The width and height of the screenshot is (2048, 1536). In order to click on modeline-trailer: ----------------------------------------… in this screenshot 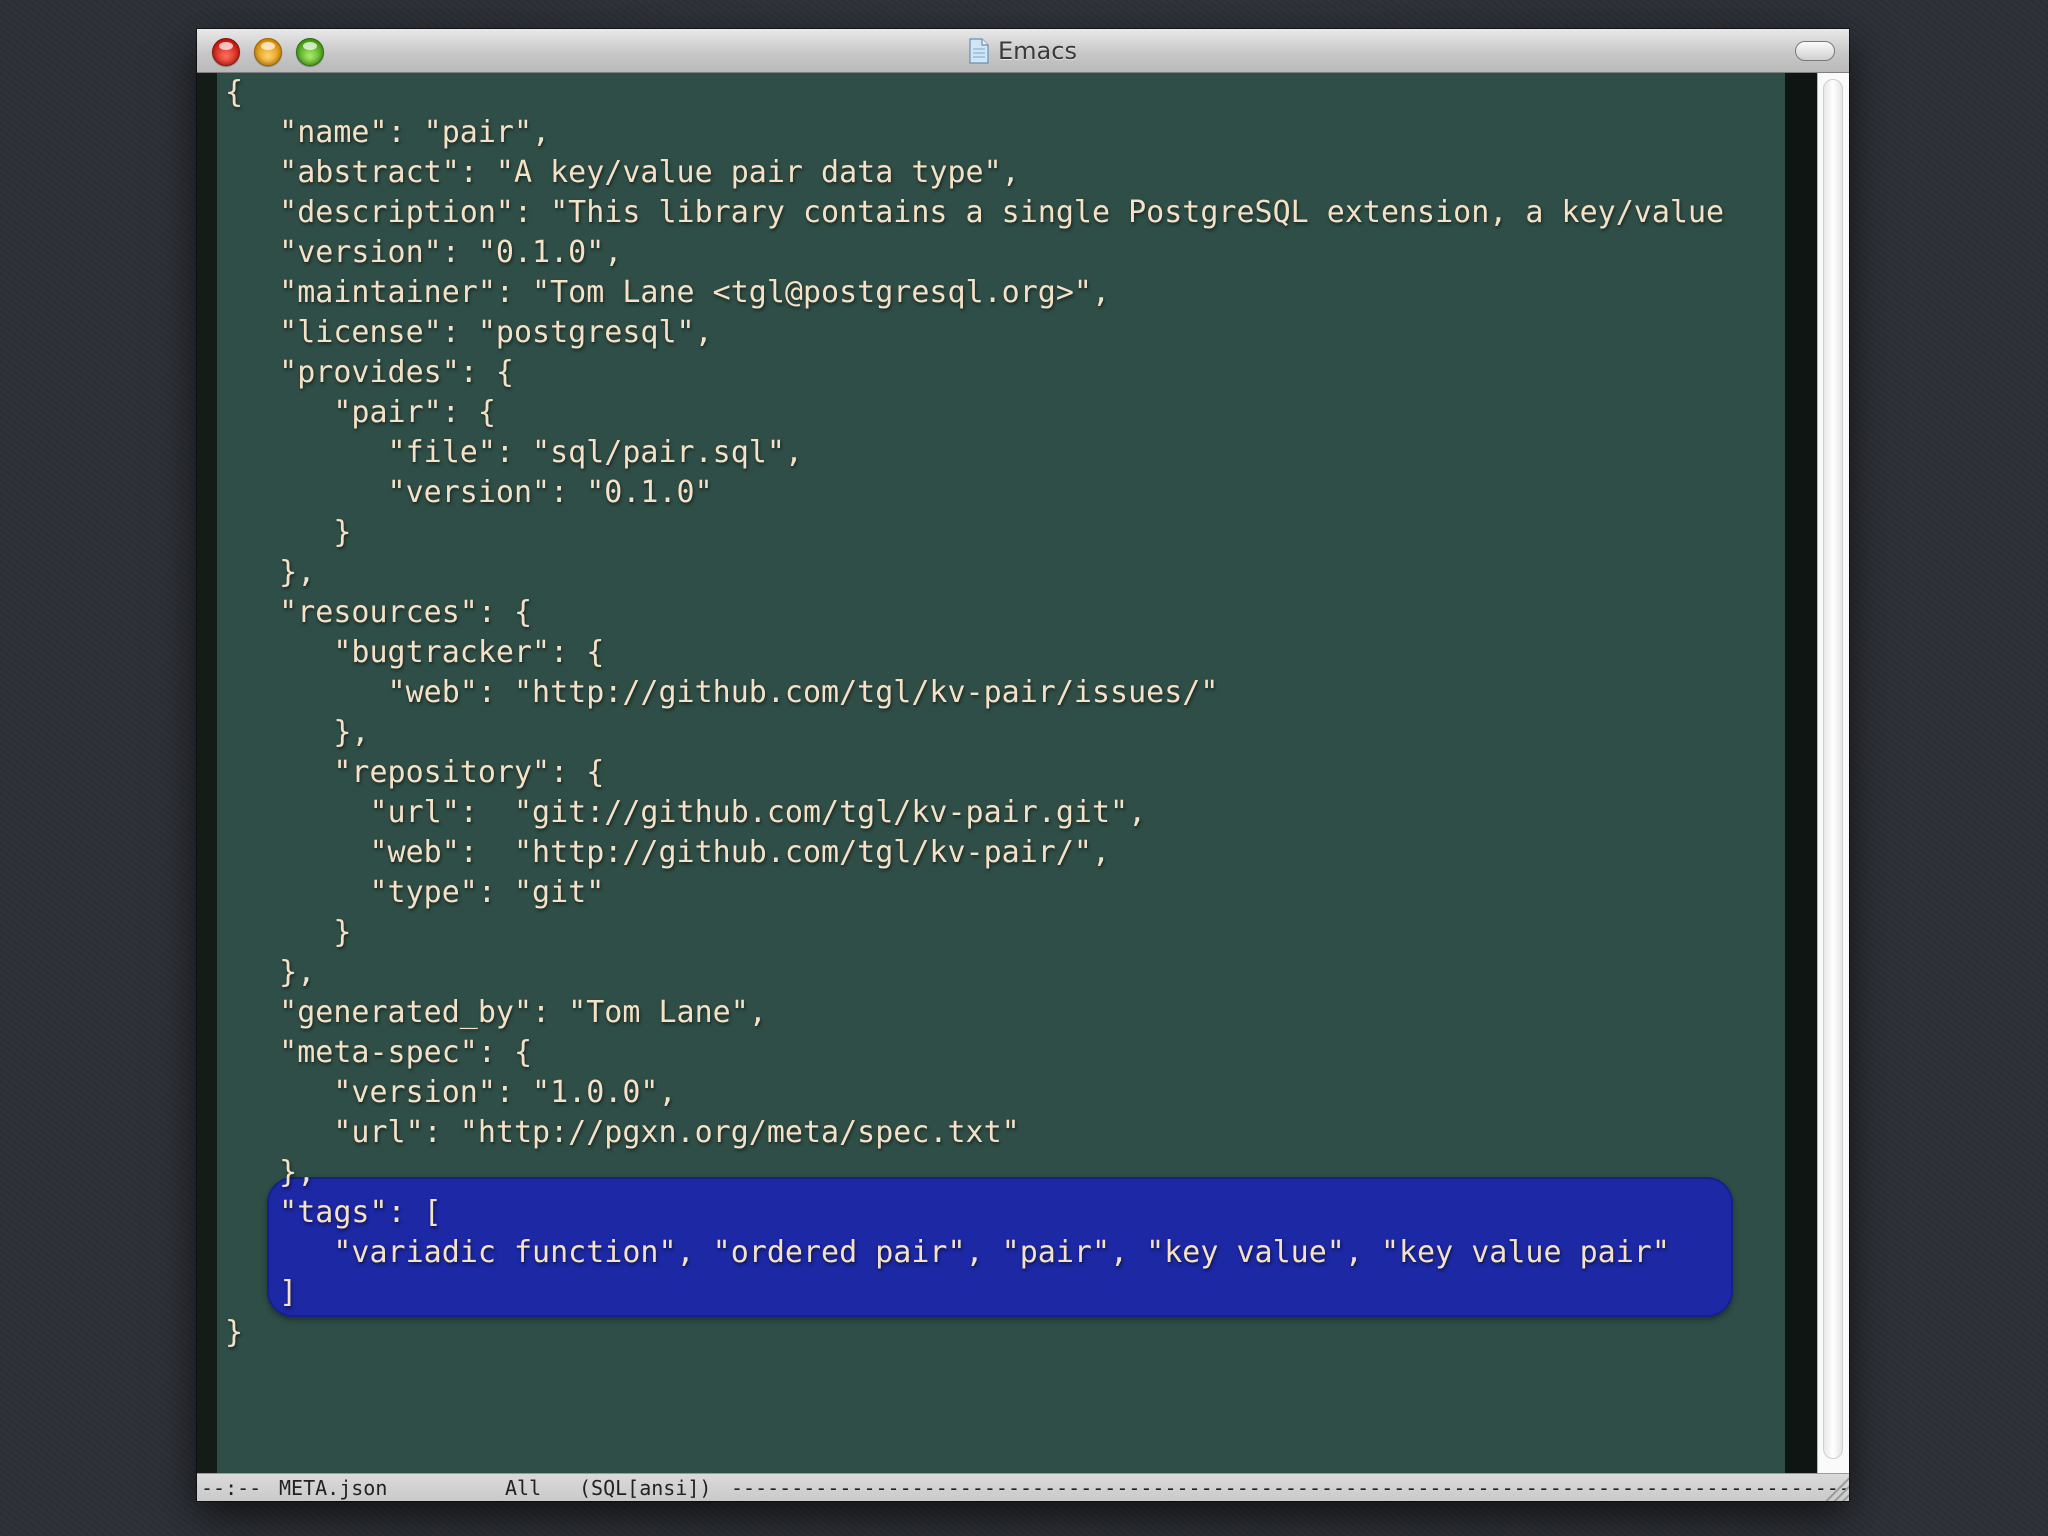, I will do `click(1290, 1488)`.